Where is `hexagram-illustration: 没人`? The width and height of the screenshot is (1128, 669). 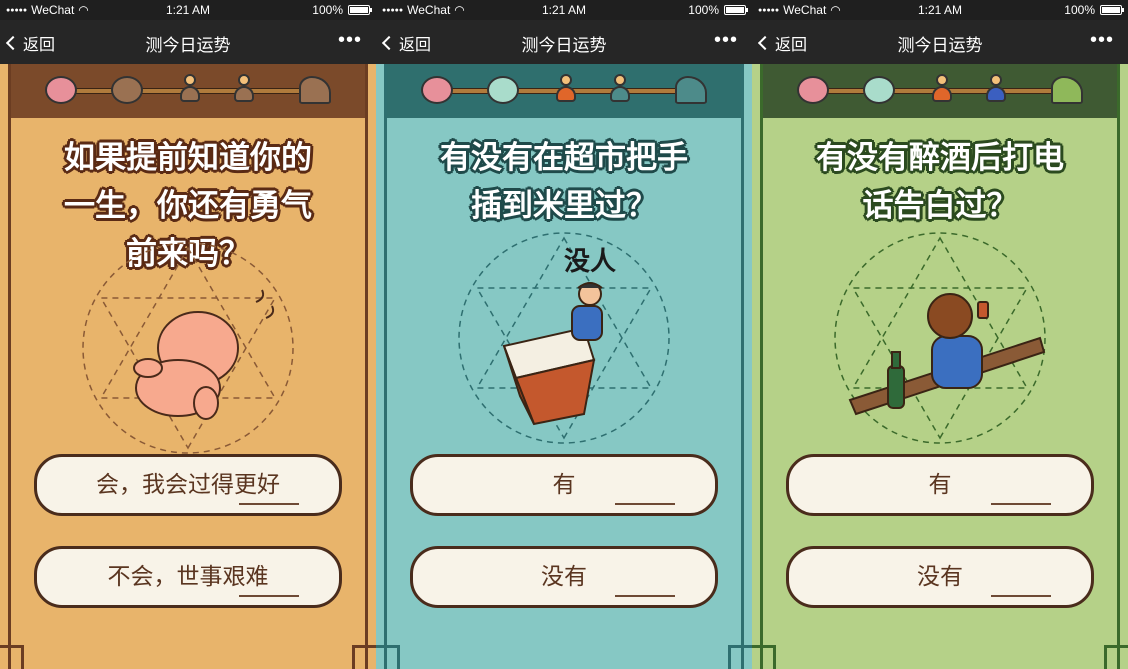 hexagram-illustration: 没人 is located at coordinates (564, 338).